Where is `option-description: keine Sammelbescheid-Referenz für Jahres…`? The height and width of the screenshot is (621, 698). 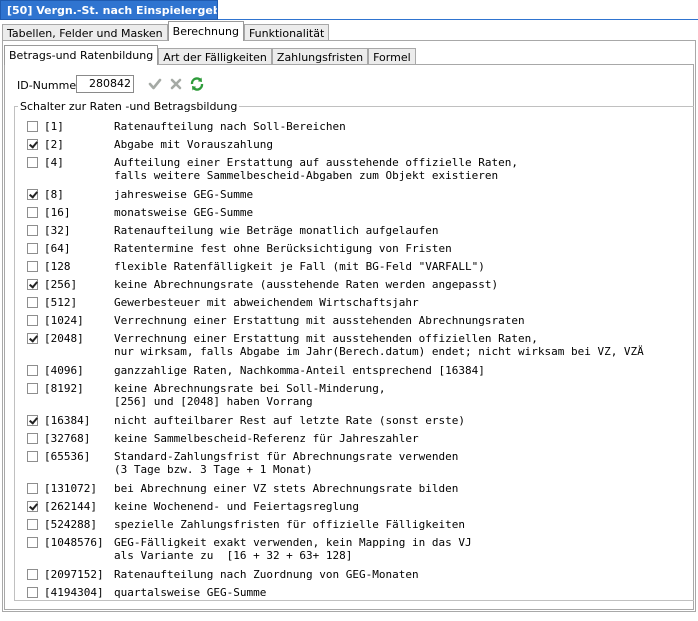 option-description: keine Sammelbescheid-Referenz für Jahres… is located at coordinates (266, 438).